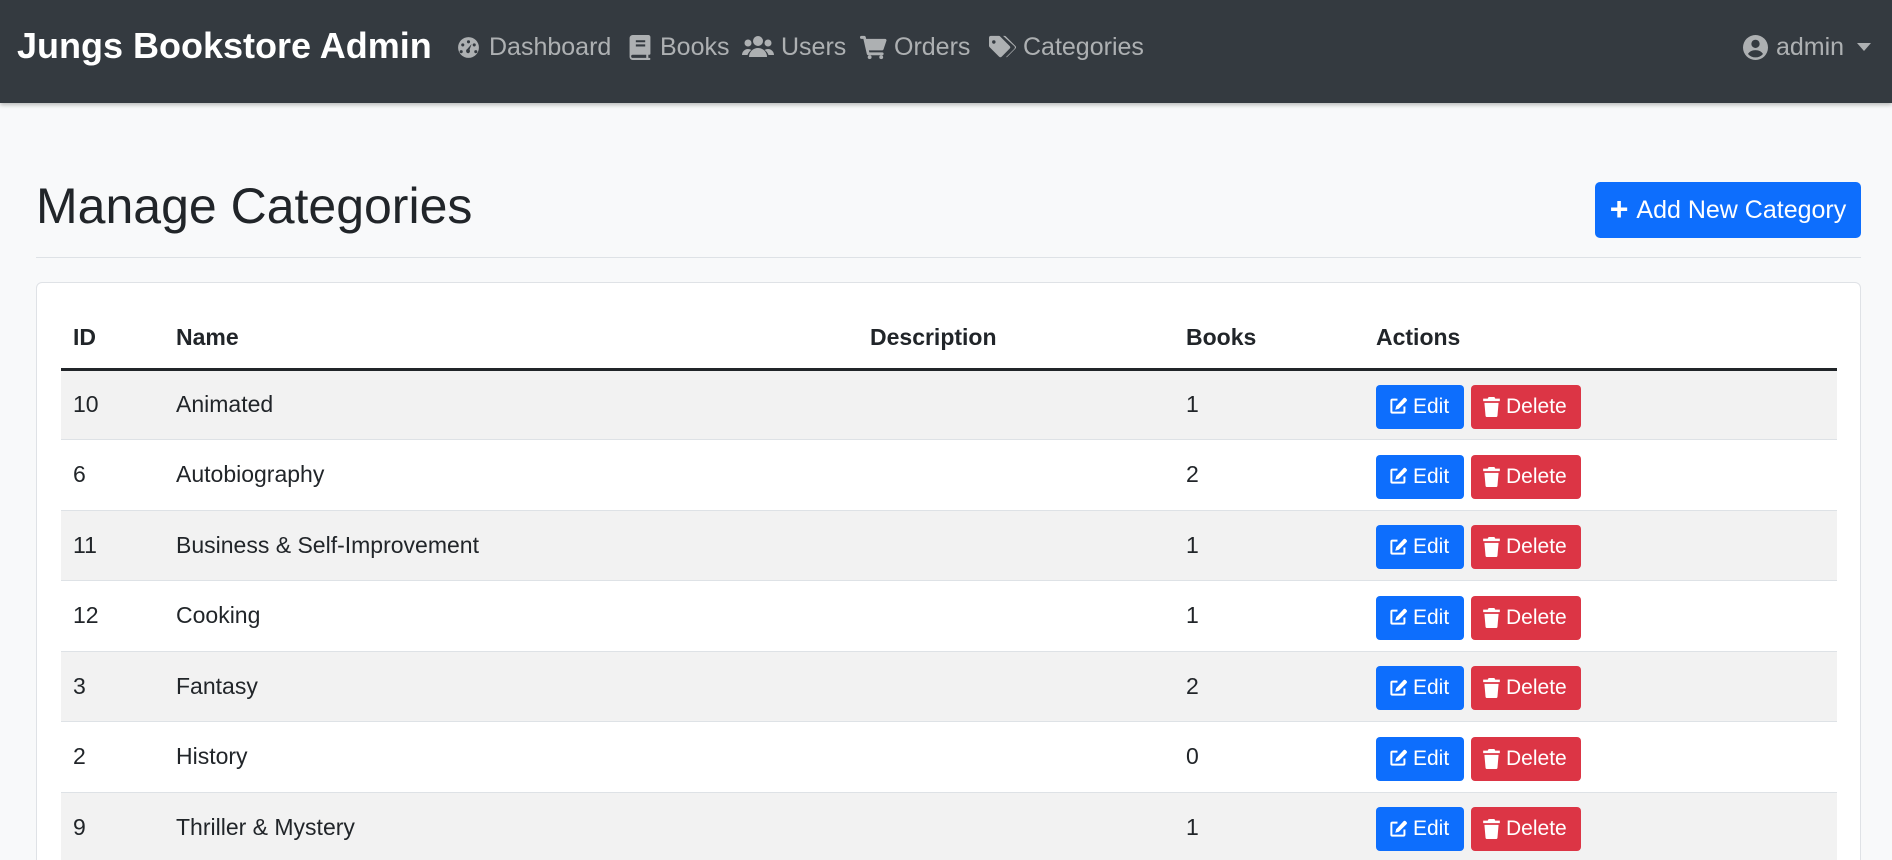 The image size is (1892, 860). Describe the element at coordinates (1755, 47) in the screenshot. I see `user-circle-icon` at that location.